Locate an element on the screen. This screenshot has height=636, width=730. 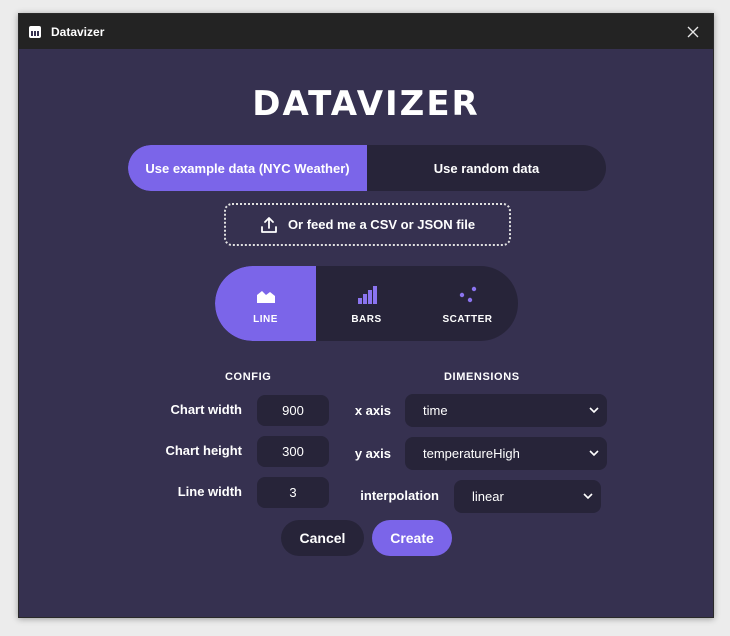
close-icon is located at coordinates (693, 31).